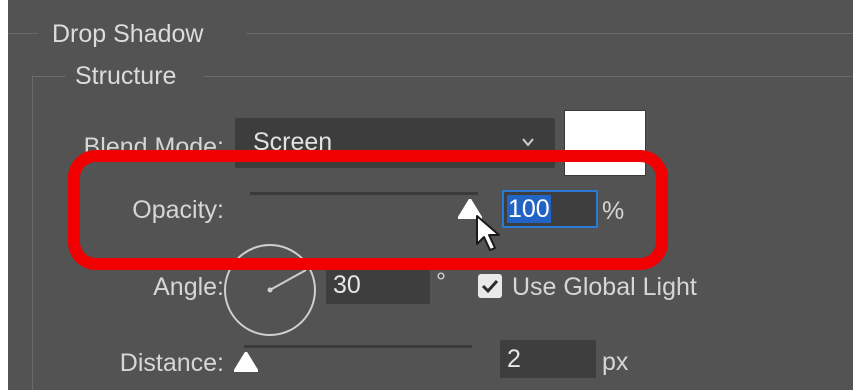 The height and width of the screenshot is (390, 853). Describe the element at coordinates (615, 362) in the screenshot. I see `distance-unit: px` at that location.